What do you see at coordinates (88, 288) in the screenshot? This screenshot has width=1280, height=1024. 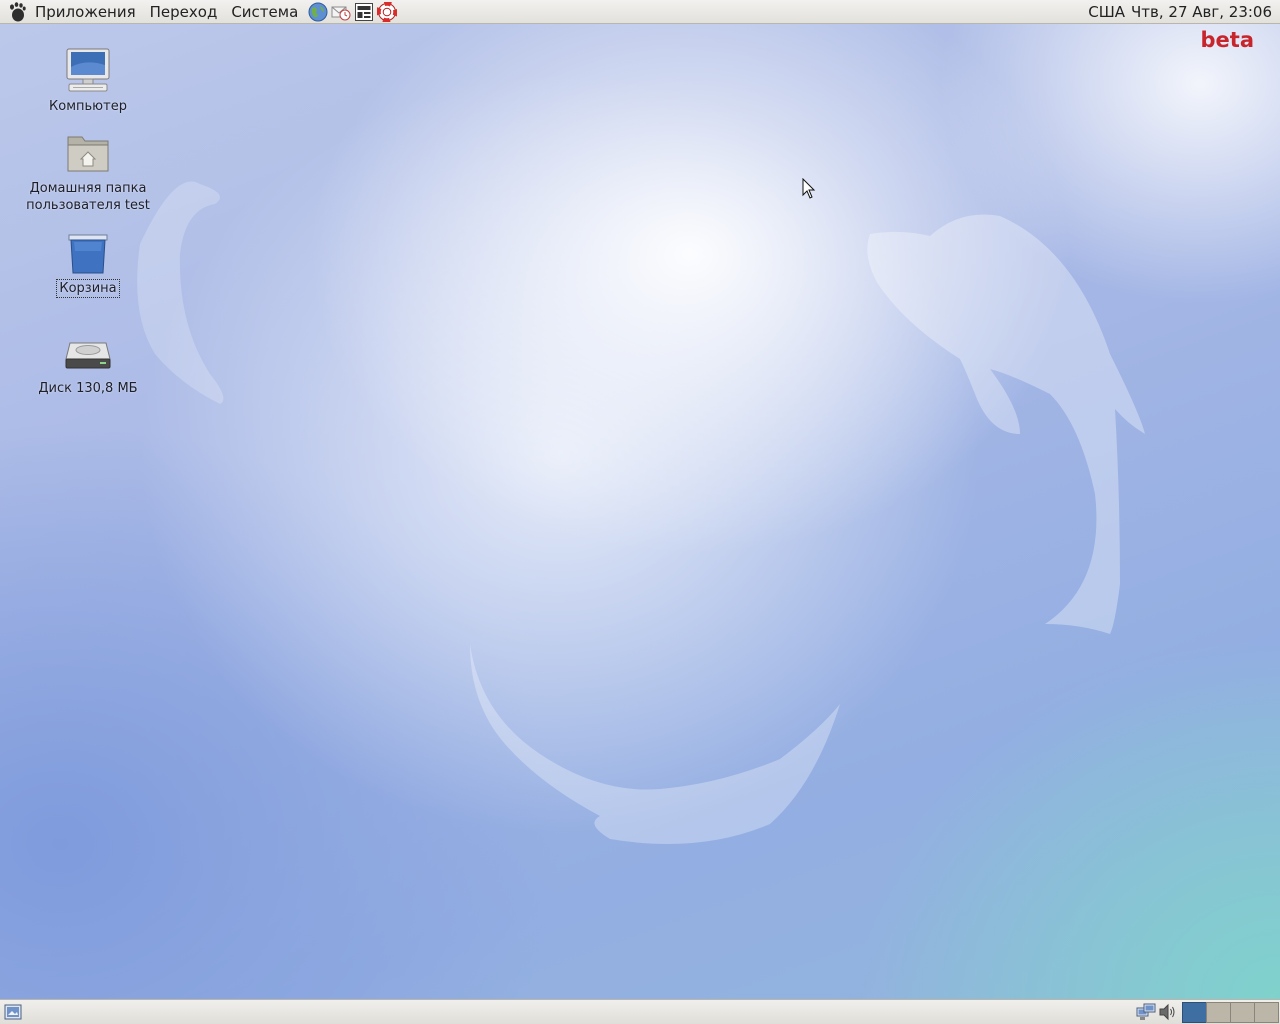 I see `desktop-icon-label: Корзина` at bounding box center [88, 288].